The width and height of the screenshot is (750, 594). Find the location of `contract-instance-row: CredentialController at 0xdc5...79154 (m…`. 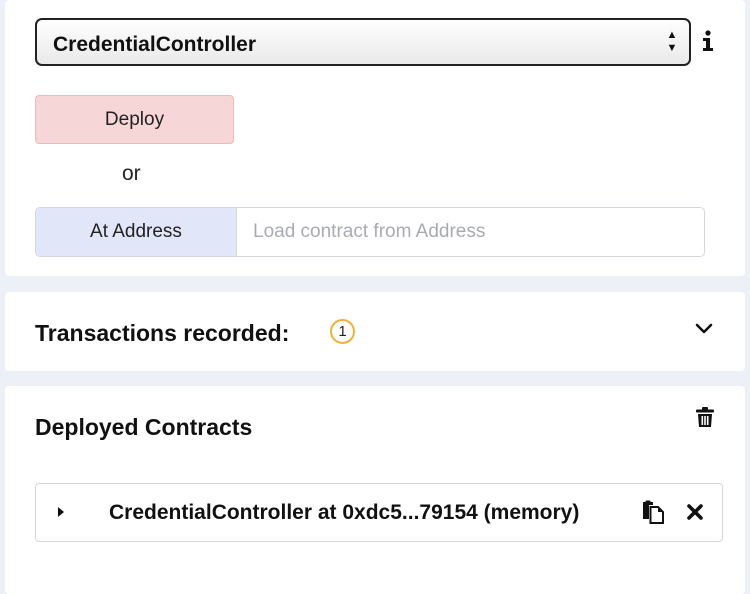

contract-instance-row: CredentialController at 0xdc5...79154 (m… is located at coordinates (379, 512).